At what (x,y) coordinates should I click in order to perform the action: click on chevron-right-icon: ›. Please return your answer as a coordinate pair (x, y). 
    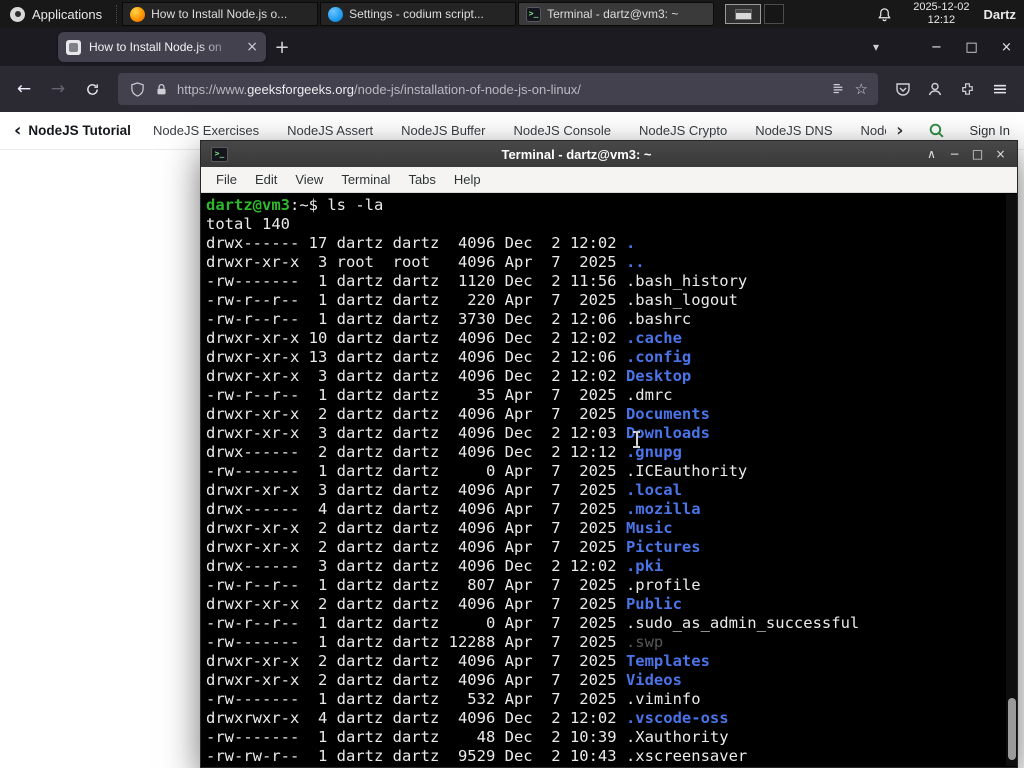
    Looking at the image, I should click on (899, 130).